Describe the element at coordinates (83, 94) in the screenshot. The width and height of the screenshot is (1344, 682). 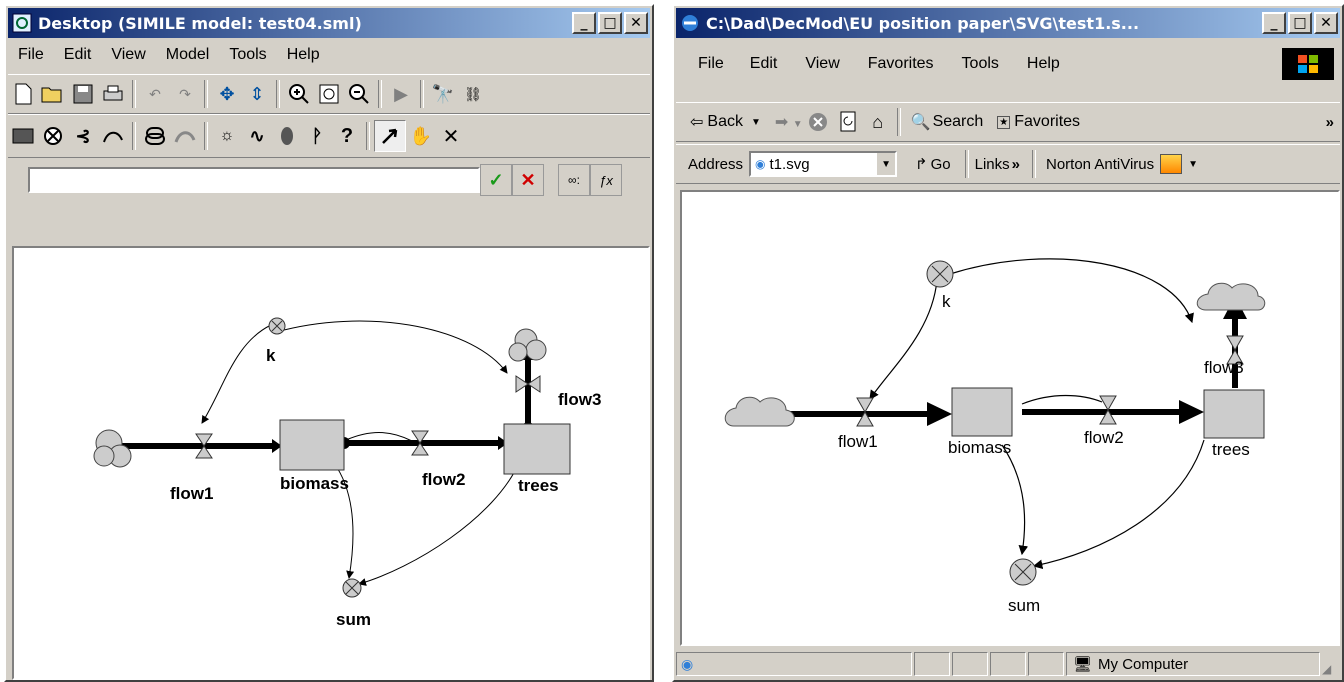
I see `save-icon` at that location.